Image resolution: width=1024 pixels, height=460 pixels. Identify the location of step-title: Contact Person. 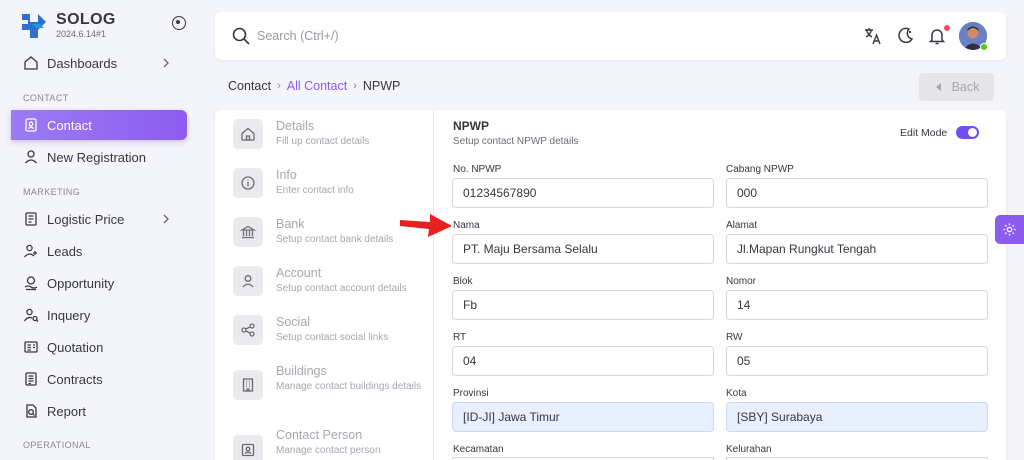
(319, 435).